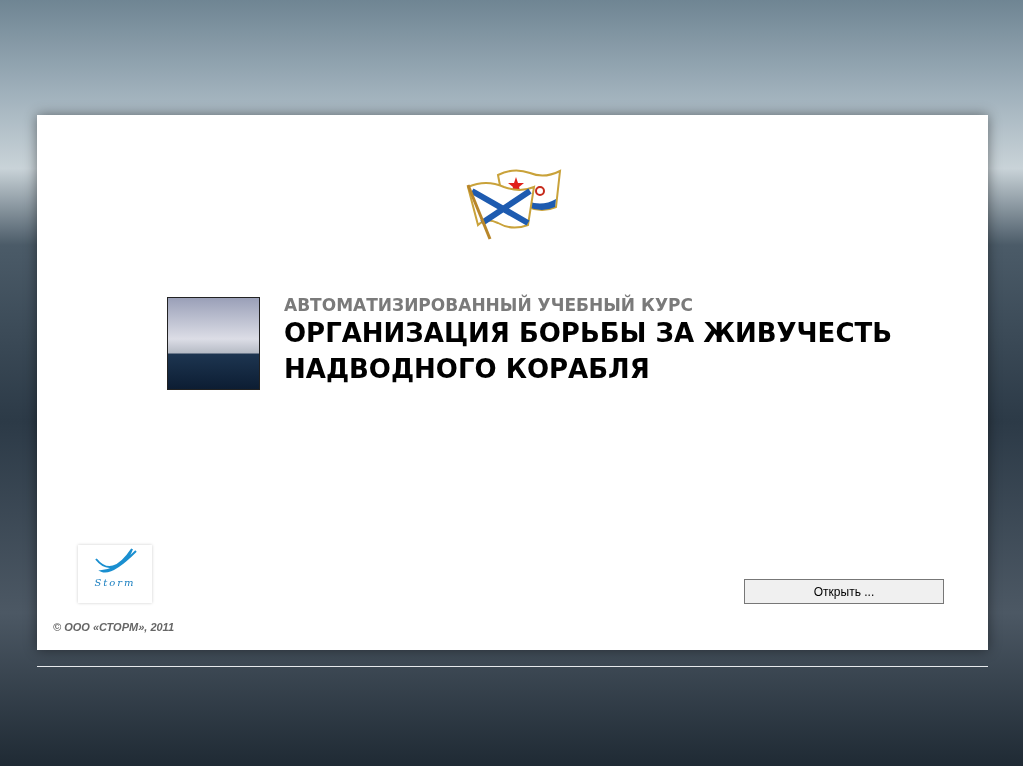  What do you see at coordinates (489, 305) in the screenshot?
I see `course-subtitle: АВТОМАТИЗИРОВАННЫЙ УЧЕБНЫЙ КУРС` at bounding box center [489, 305].